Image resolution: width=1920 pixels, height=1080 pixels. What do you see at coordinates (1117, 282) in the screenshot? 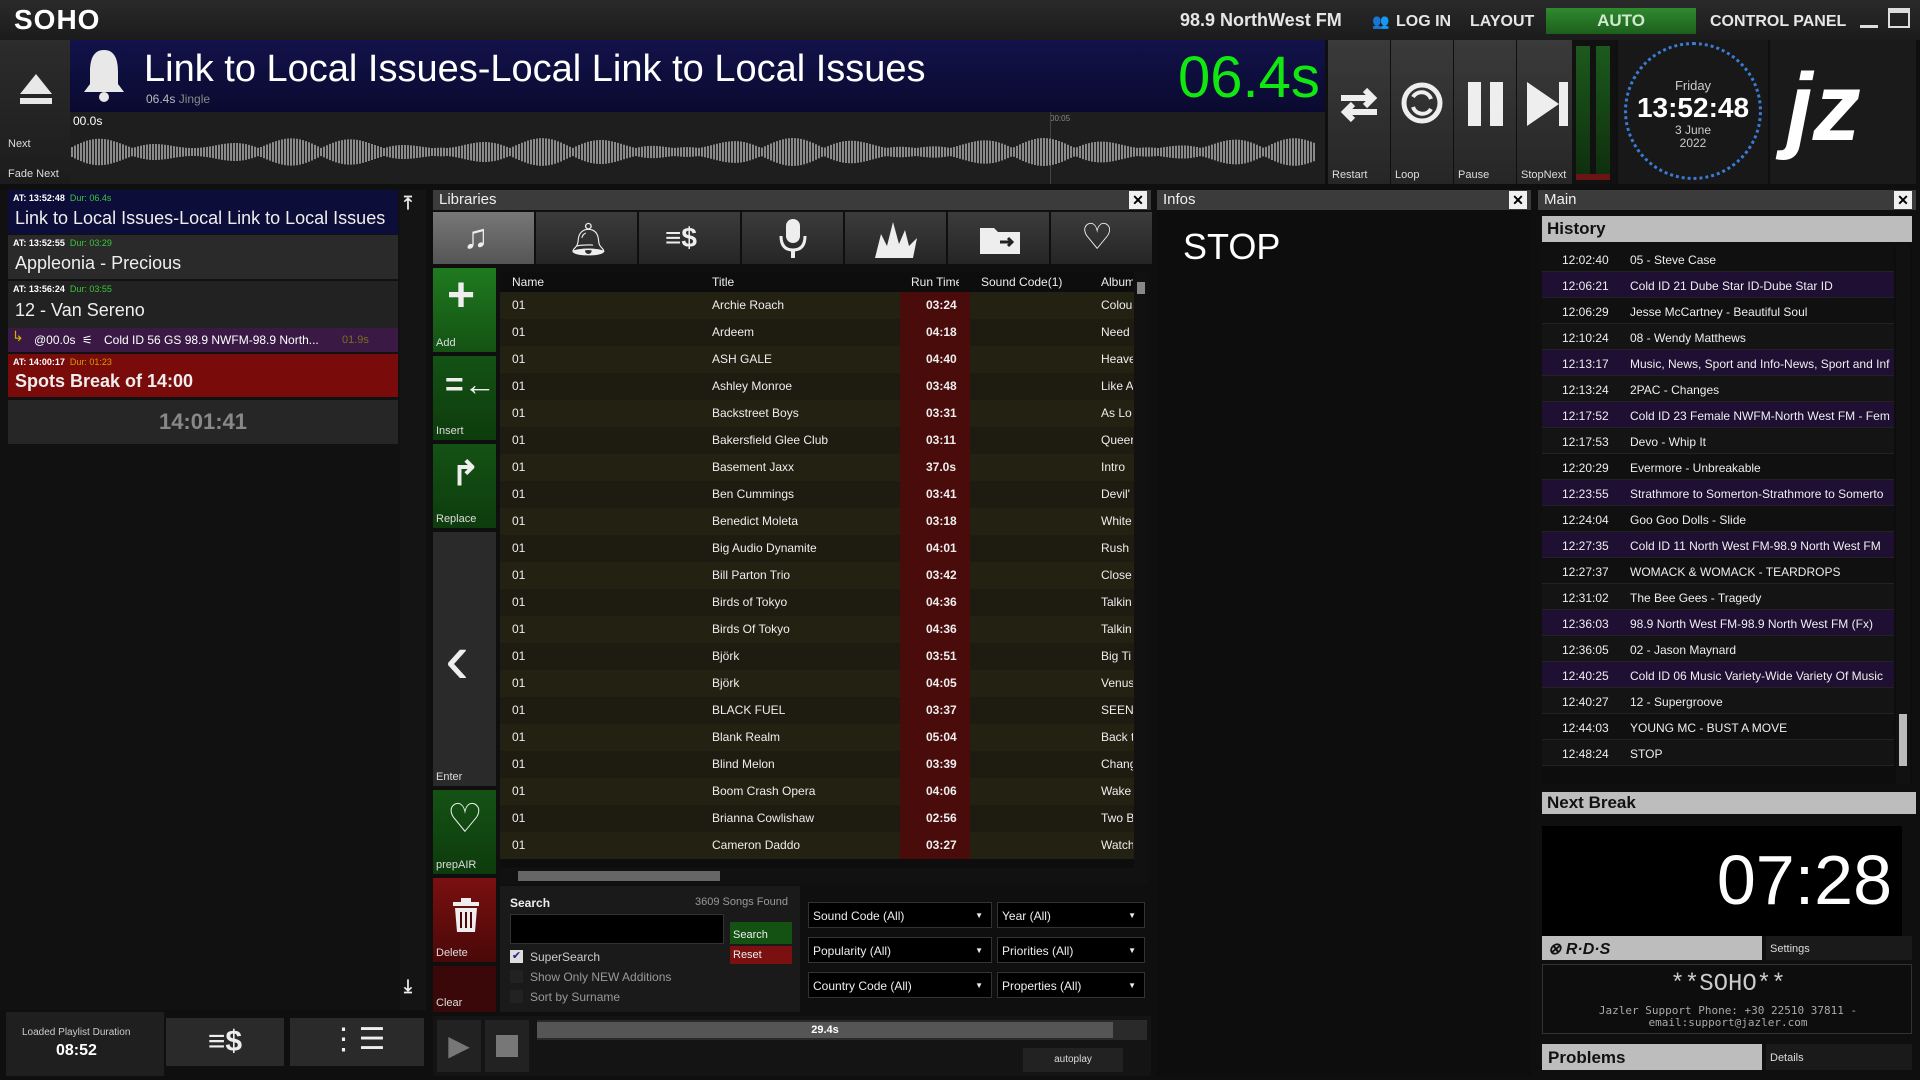
I see `column-album: Album` at bounding box center [1117, 282].